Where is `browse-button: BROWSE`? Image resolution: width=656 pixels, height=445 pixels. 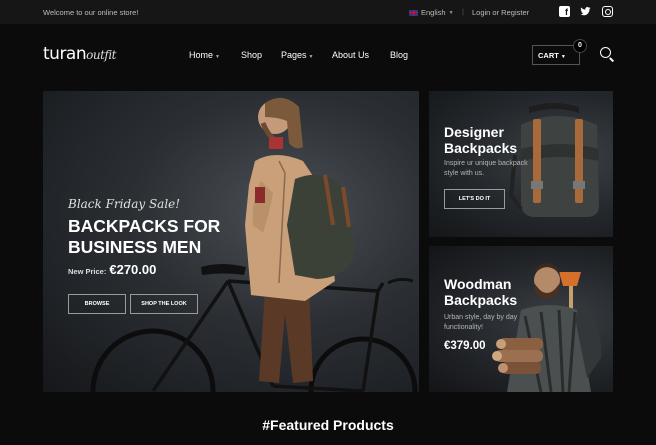 browse-button: BROWSE is located at coordinates (97, 304).